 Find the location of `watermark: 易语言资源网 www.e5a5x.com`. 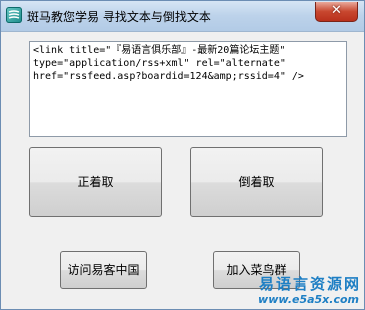

watermark: 易语言资源网 www.e5a5x.com is located at coordinates (307, 291).